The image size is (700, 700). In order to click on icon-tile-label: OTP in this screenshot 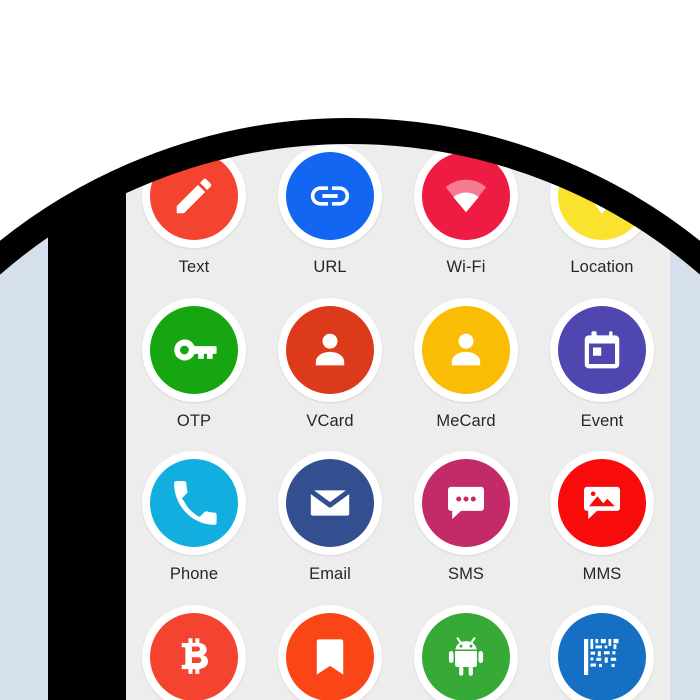, I will do `click(194, 420)`.